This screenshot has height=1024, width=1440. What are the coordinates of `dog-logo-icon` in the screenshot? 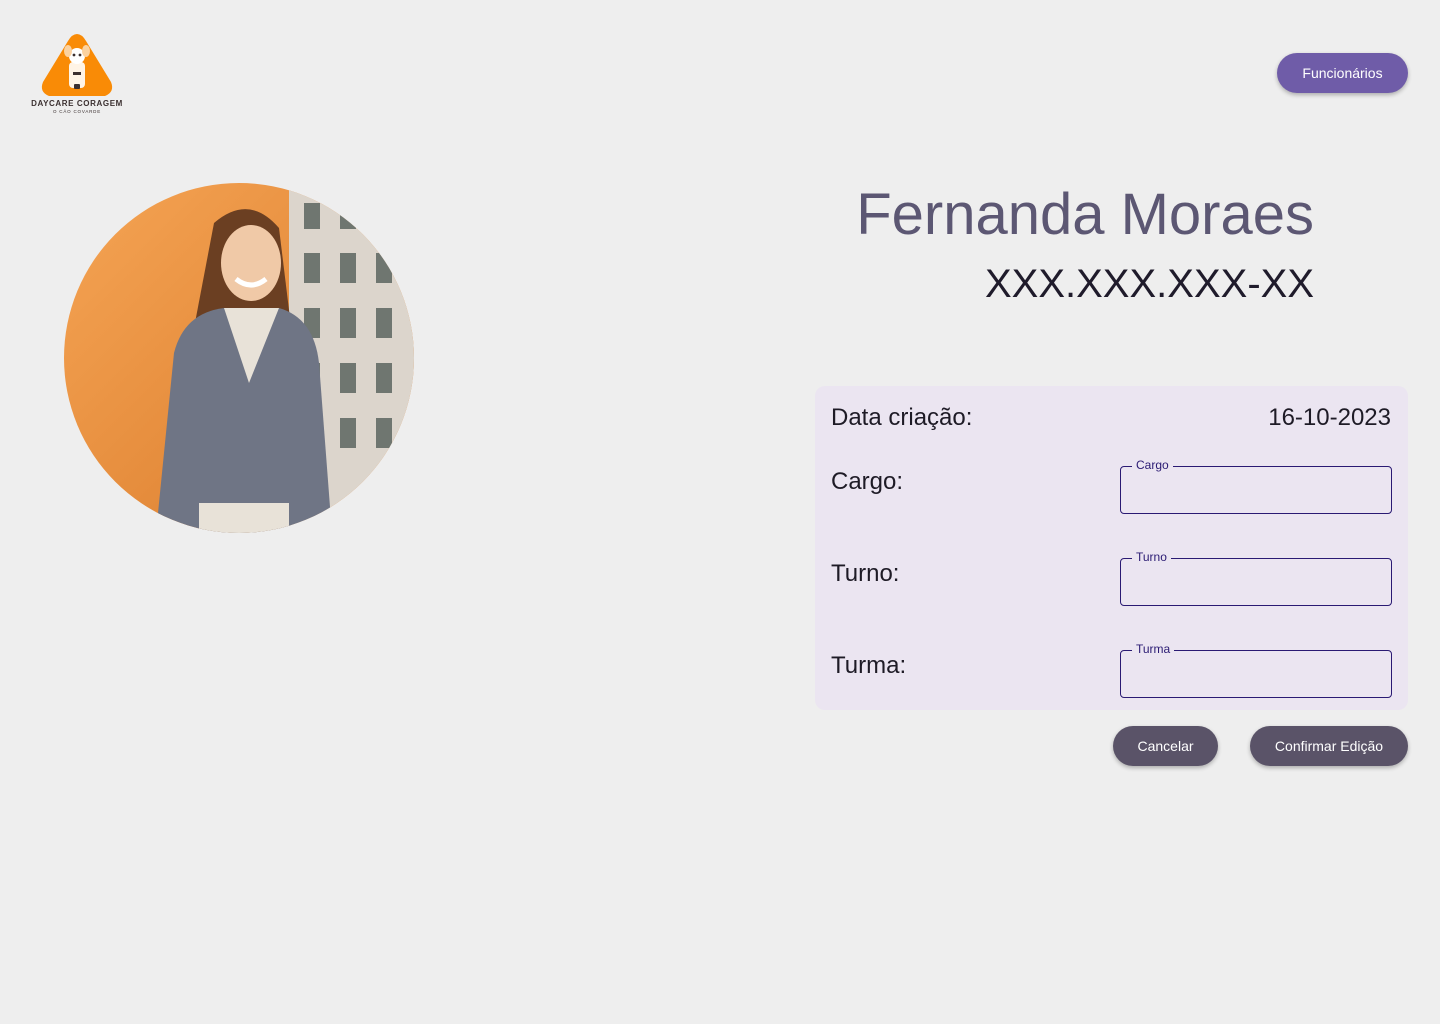 It's located at (77, 65).